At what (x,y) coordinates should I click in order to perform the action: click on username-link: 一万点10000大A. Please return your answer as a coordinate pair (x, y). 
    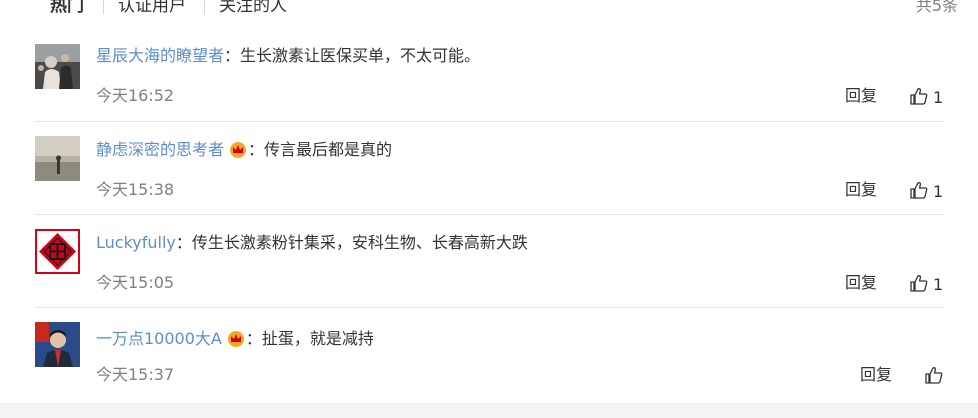
    Looking at the image, I should click on (159, 338).